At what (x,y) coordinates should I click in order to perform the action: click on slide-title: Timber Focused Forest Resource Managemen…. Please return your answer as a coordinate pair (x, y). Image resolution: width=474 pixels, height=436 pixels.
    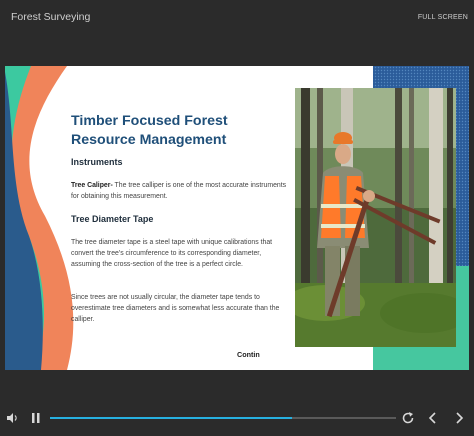
    Looking at the image, I should click on (149, 130).